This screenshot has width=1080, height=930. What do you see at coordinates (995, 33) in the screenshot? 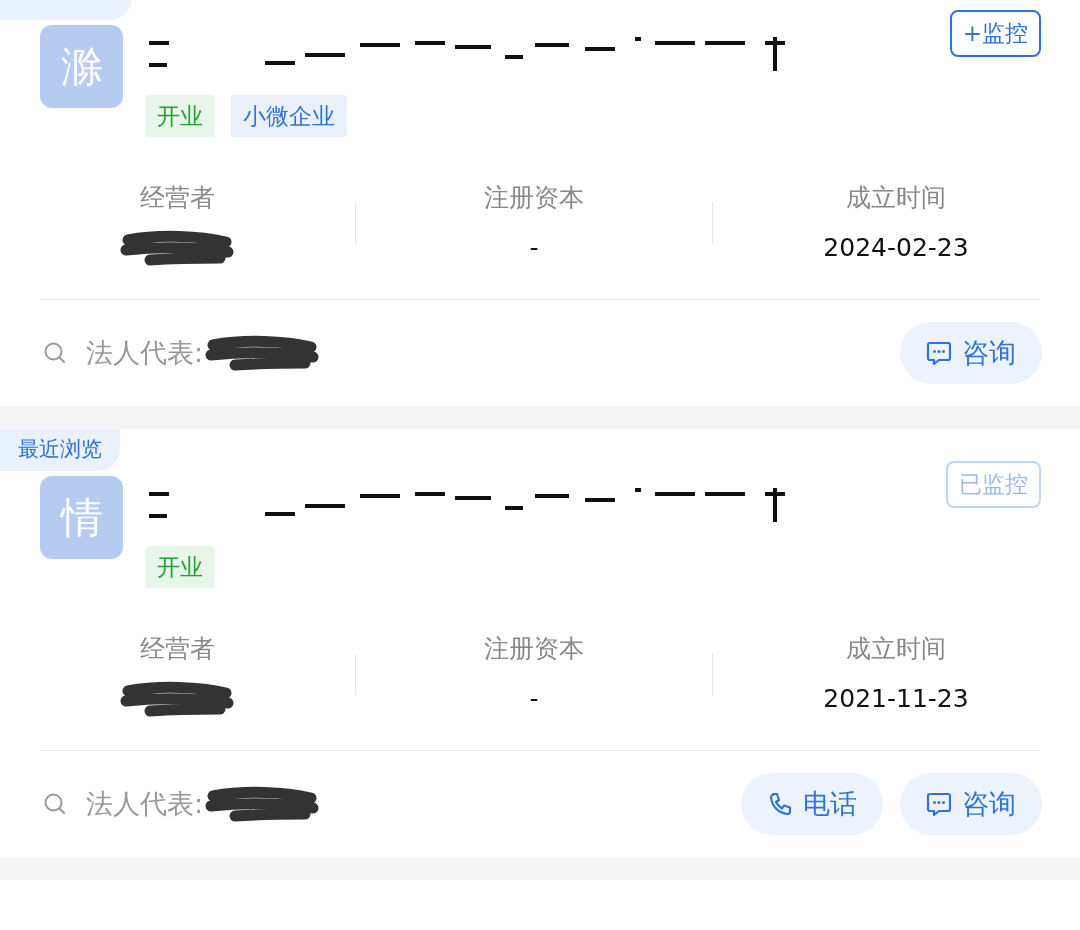
I see `monitor-button: +监控` at bounding box center [995, 33].